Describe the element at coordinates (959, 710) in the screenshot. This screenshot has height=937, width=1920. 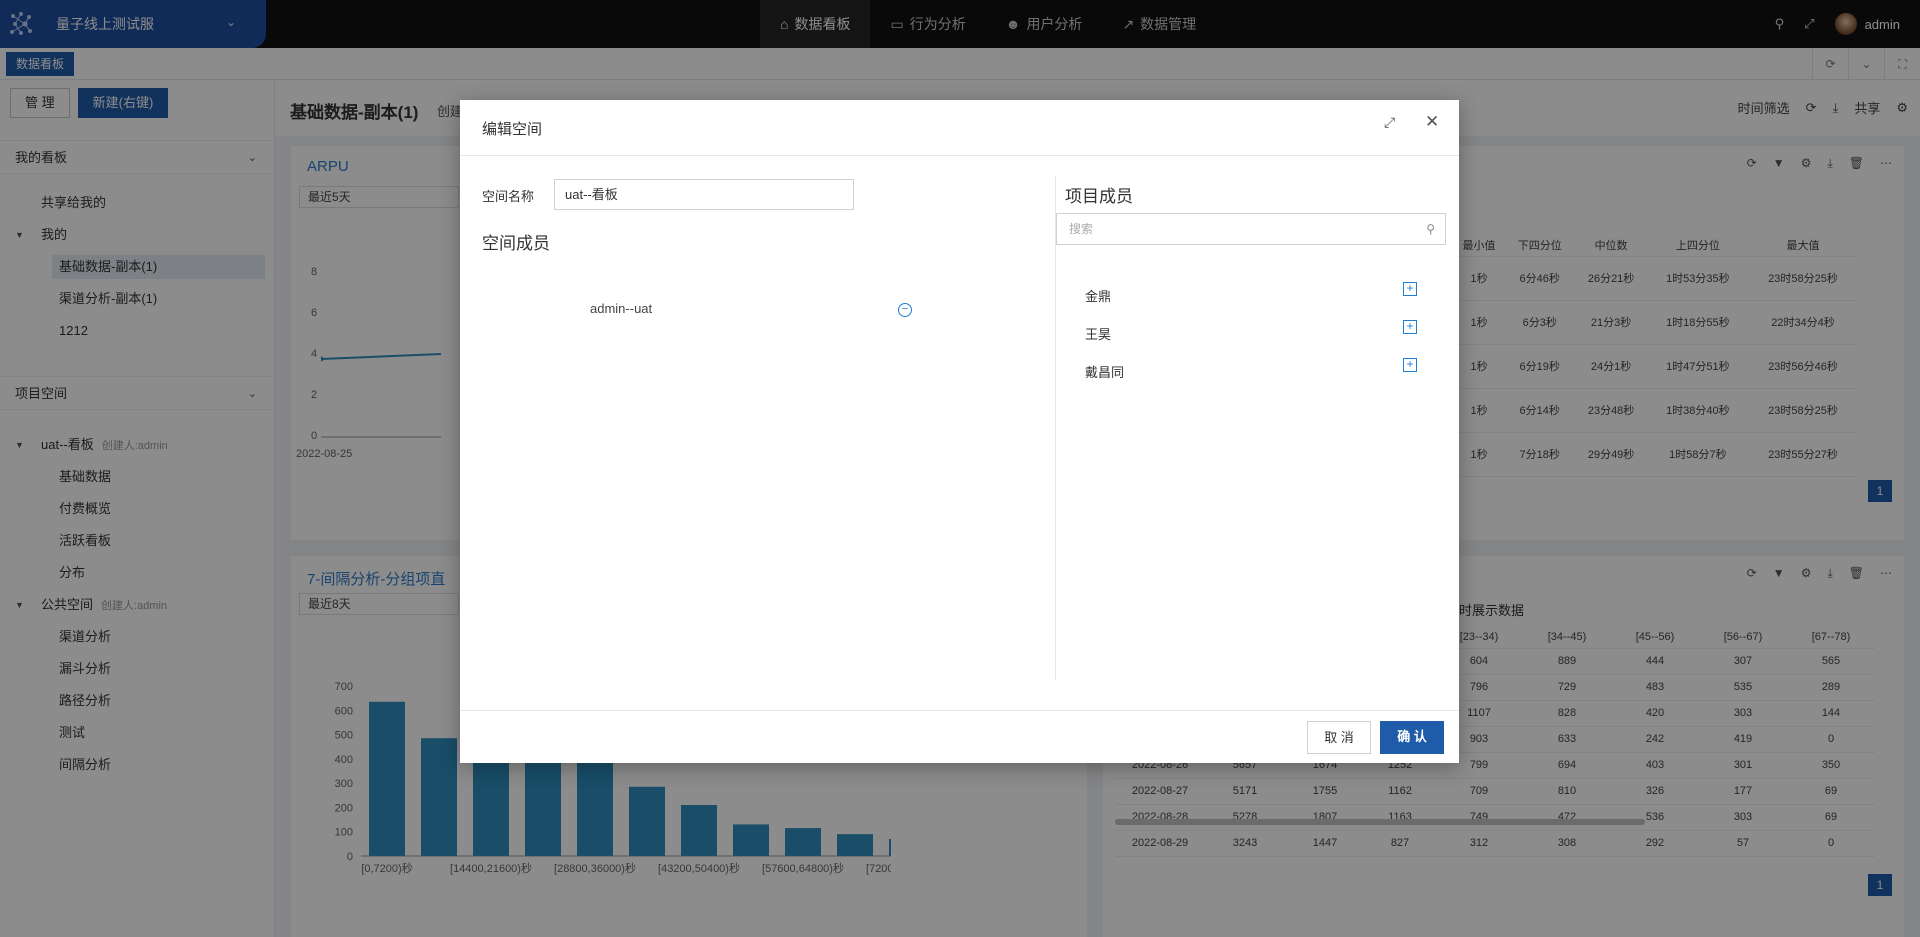
I see `dialog-footer-divider` at that location.